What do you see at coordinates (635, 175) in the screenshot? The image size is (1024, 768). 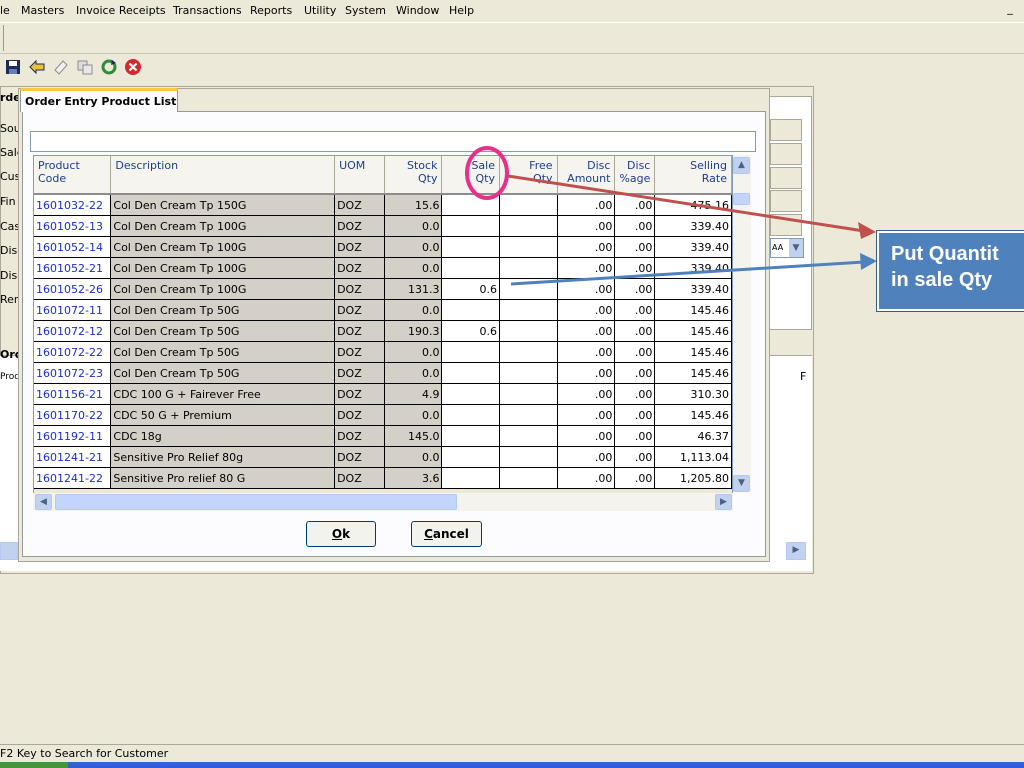 I see `column-header-disc_pct: Disc %age` at bounding box center [635, 175].